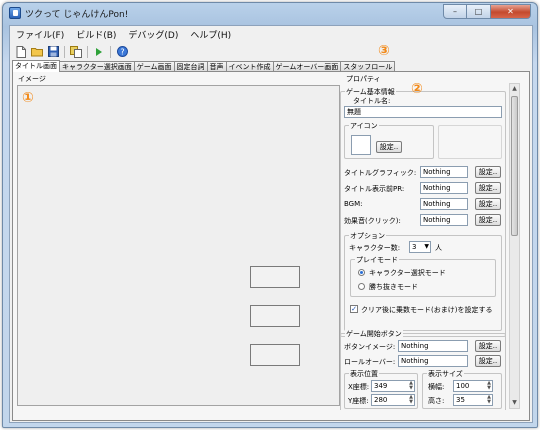 The image size is (540, 430). What do you see at coordinates (488, 220) in the screenshot?
I see `click-sound-set-button: 設定..` at bounding box center [488, 220].